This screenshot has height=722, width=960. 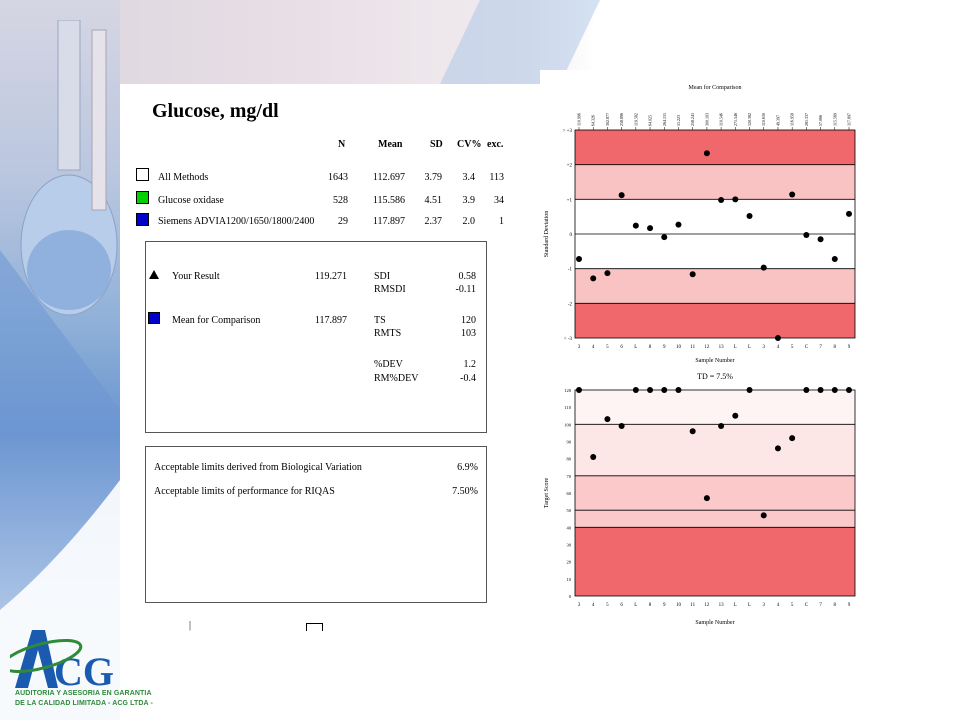 I want to click on mean-comparison-marker-icon, so click(x=154, y=318).